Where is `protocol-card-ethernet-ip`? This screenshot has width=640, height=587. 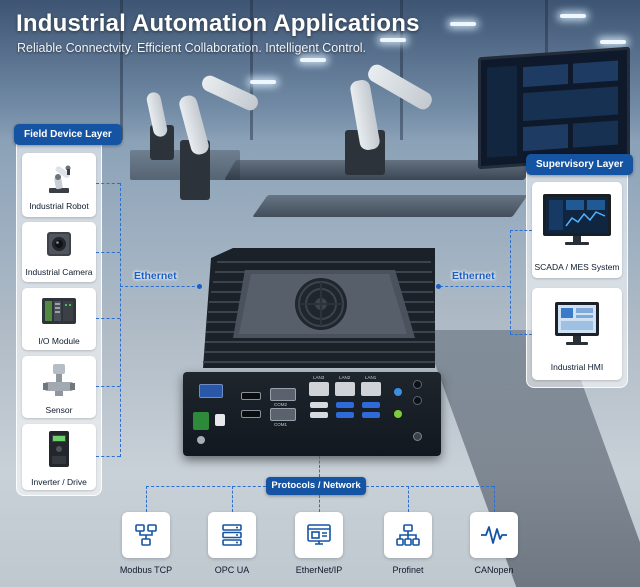
protocol-card-ethernet-ip is located at coordinates (319, 535).